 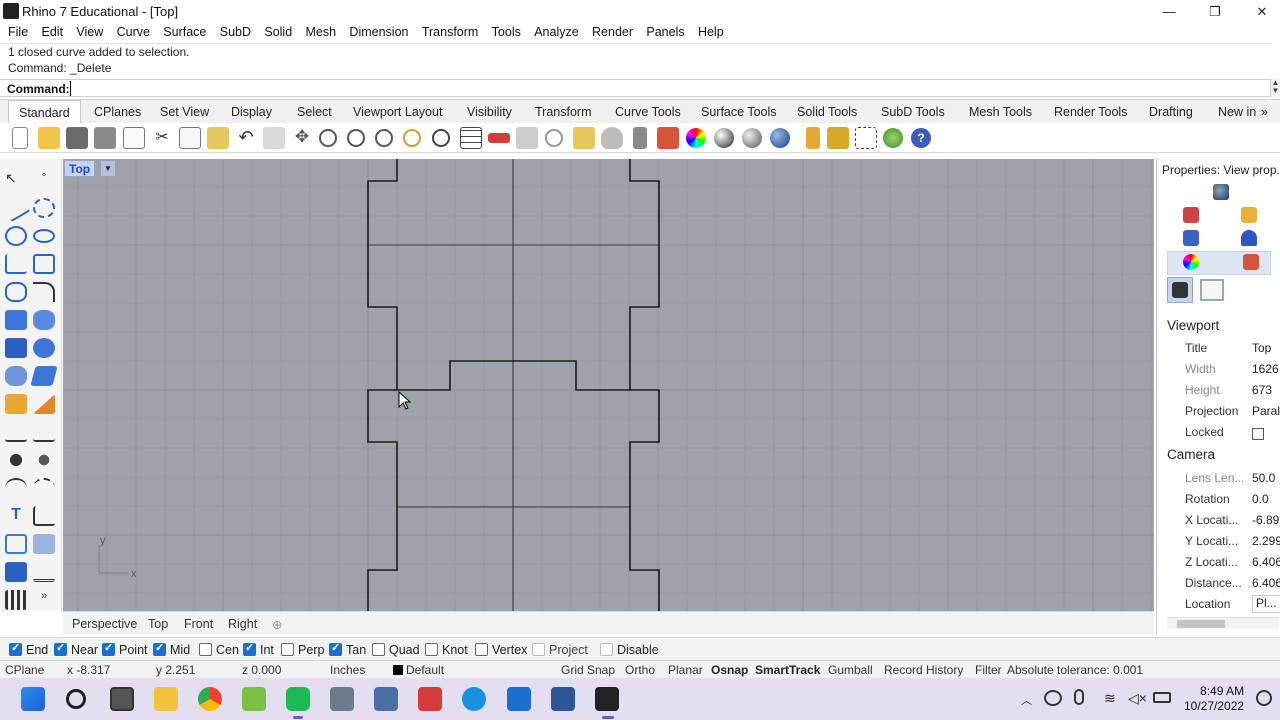 I want to click on viewport-tab-front: Front, so click(x=198, y=624).